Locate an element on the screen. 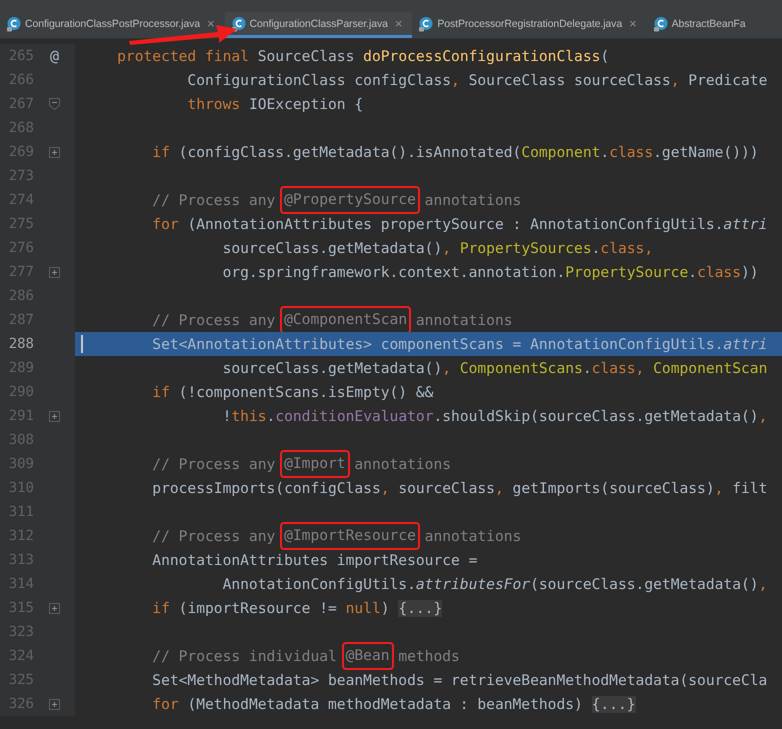 The height and width of the screenshot is (729, 782). code-text: (configClass.getMetadata().isAnnotated( is located at coordinates (350, 152).